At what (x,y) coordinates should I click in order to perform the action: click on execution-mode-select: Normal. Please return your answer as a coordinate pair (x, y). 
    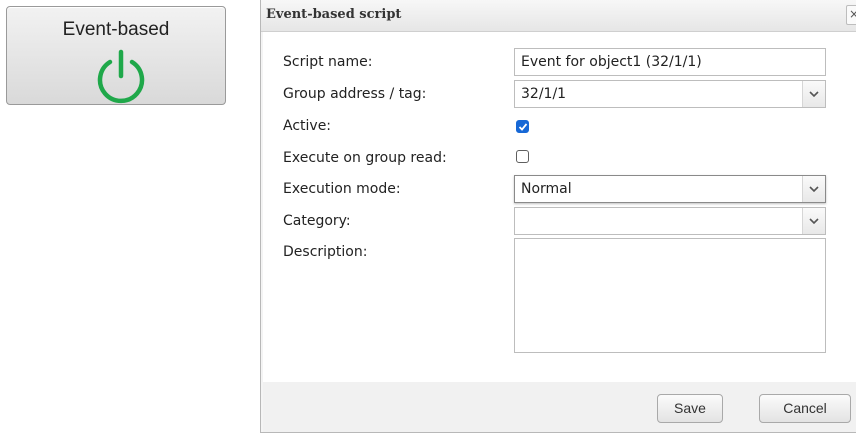
    Looking at the image, I should click on (670, 189).